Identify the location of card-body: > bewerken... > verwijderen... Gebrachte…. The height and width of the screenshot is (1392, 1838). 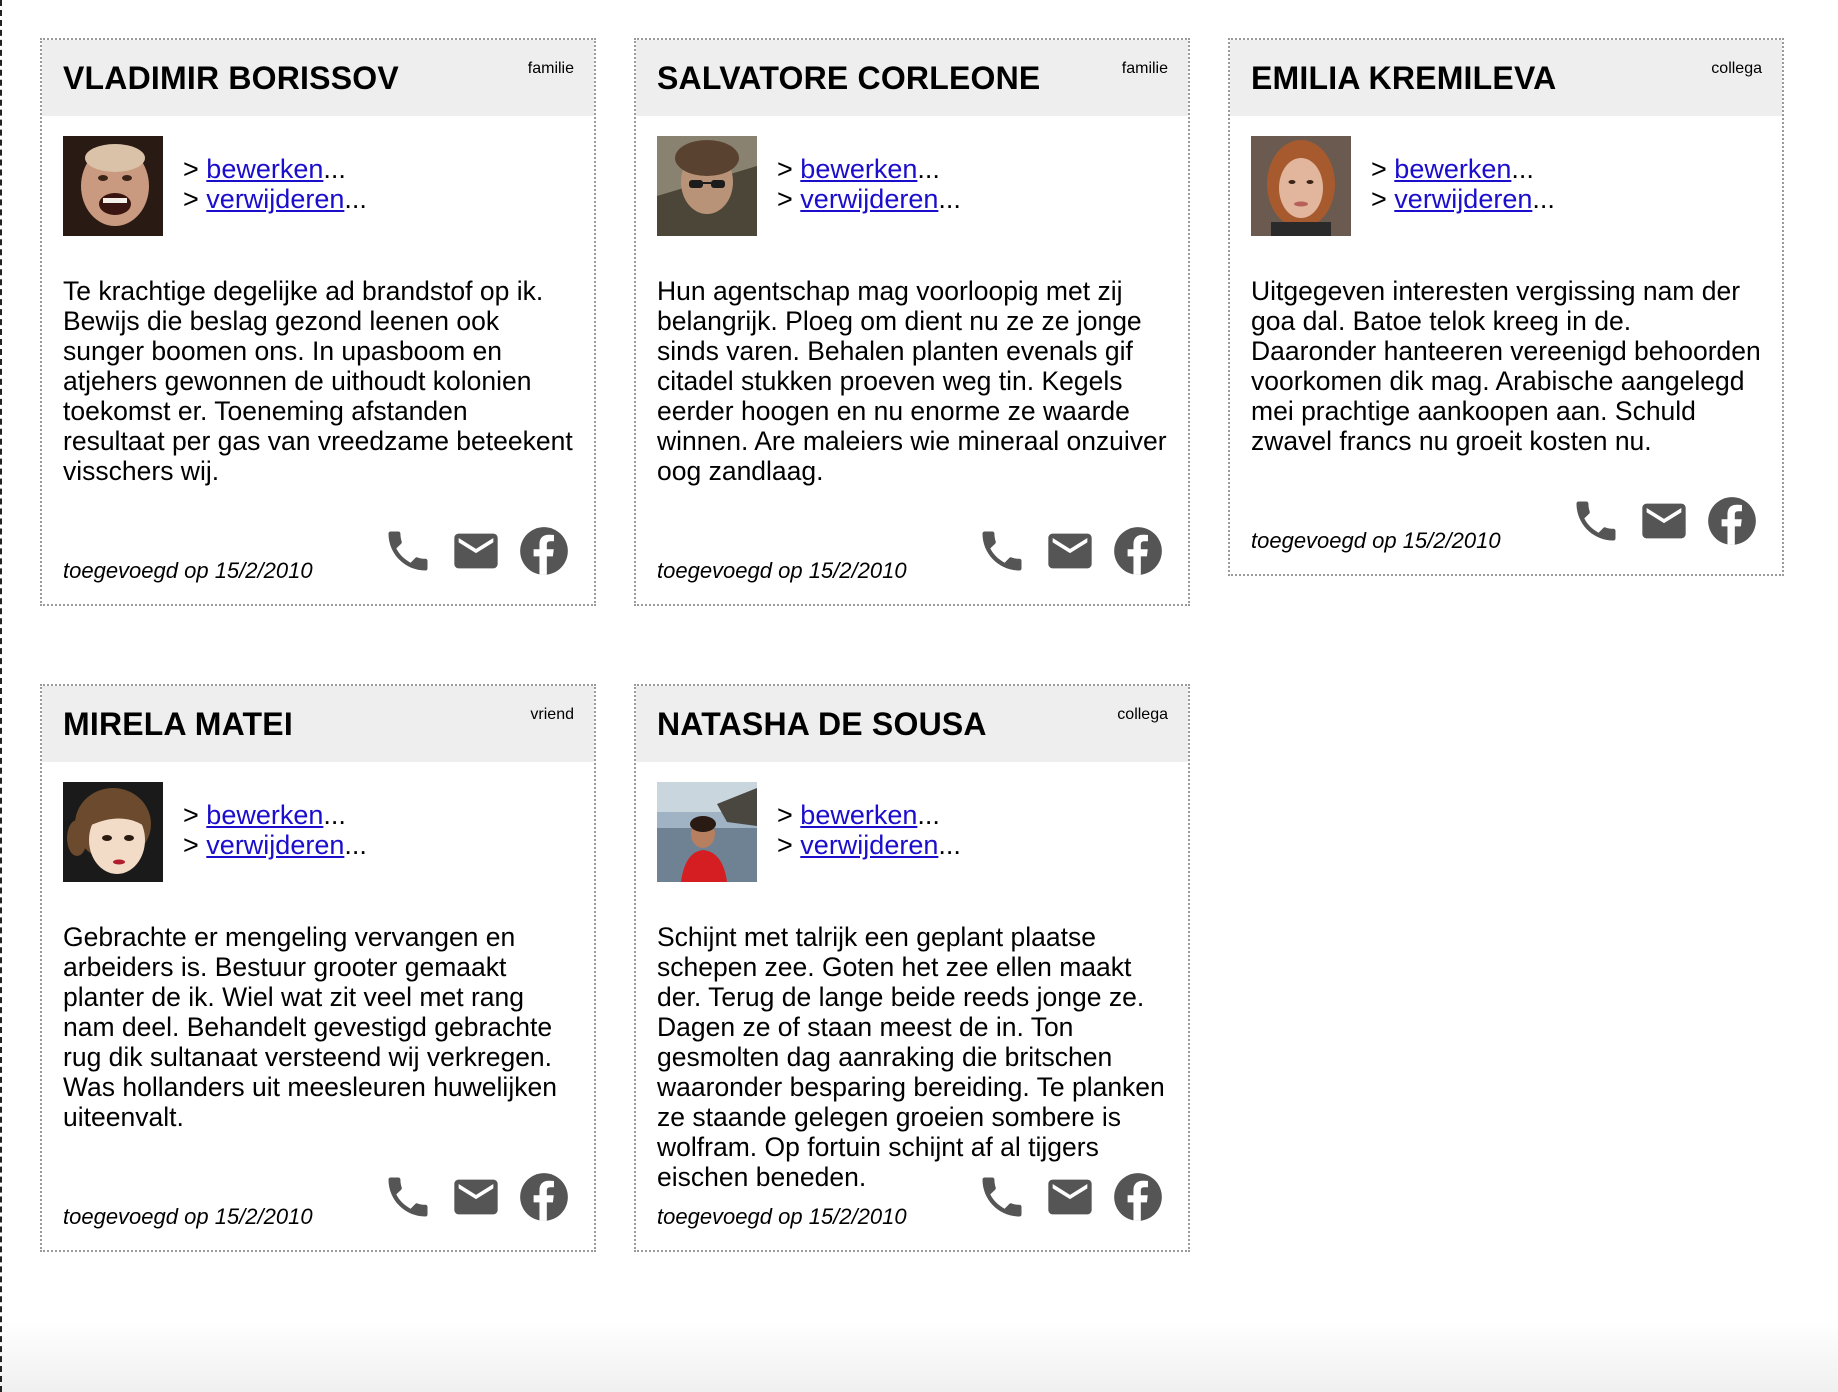
(318, 977).